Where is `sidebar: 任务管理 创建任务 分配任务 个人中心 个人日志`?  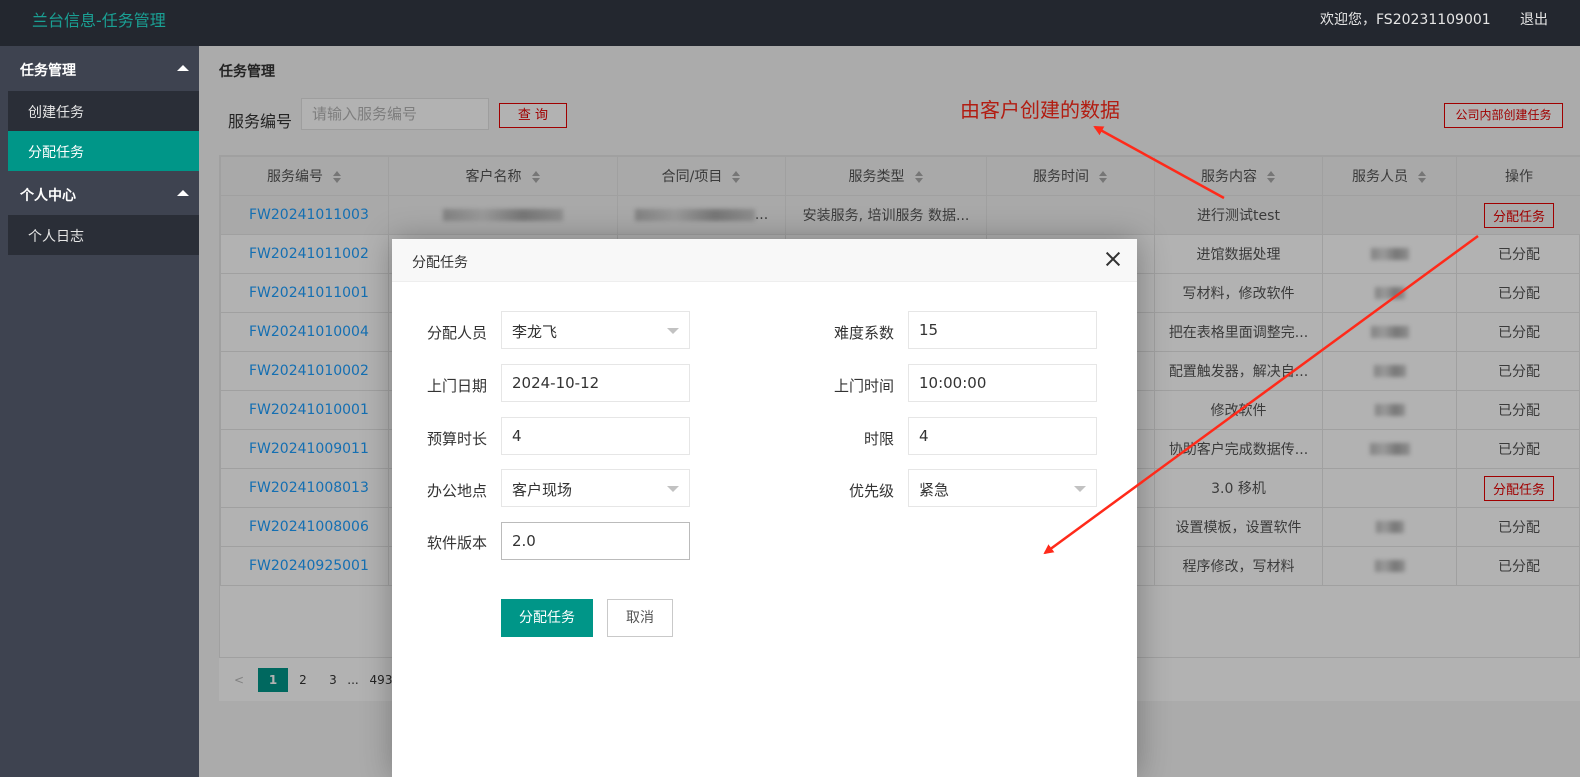 sidebar: 任务管理 创建任务 分配任务 个人中心 个人日志 is located at coordinates (99, 411).